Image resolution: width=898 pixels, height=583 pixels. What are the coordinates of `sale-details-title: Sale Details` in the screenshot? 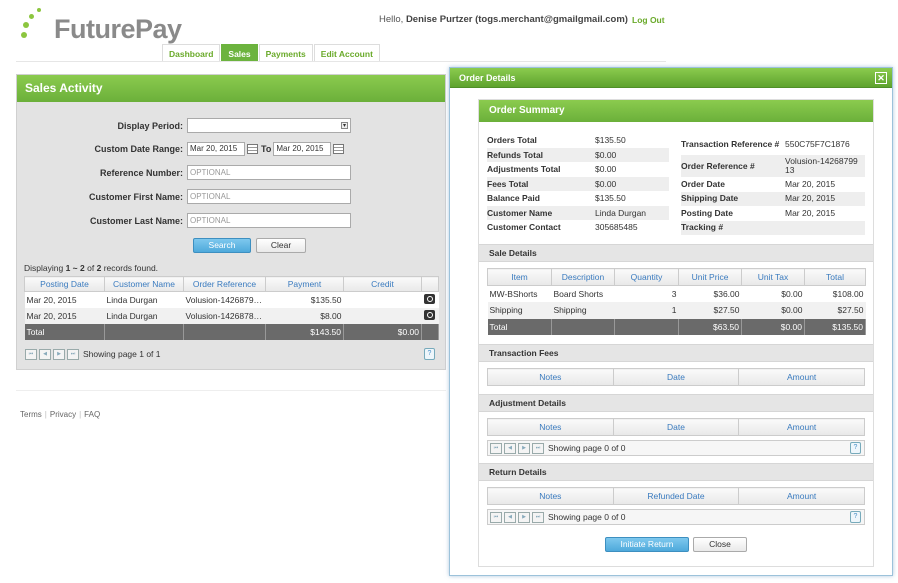 It's located at (676, 253).